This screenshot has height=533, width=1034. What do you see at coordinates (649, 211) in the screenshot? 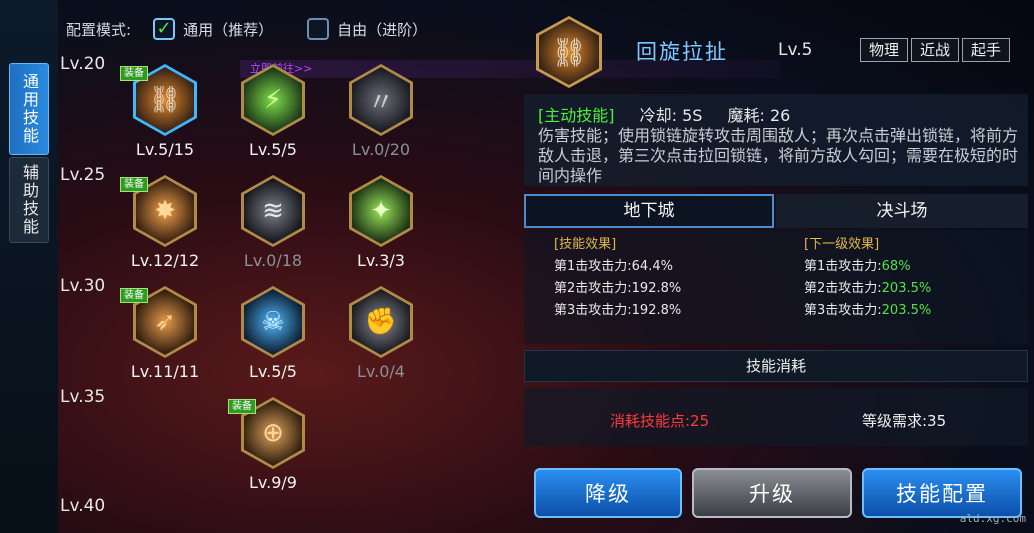
I see `tab-dungeon: 地下城` at bounding box center [649, 211].